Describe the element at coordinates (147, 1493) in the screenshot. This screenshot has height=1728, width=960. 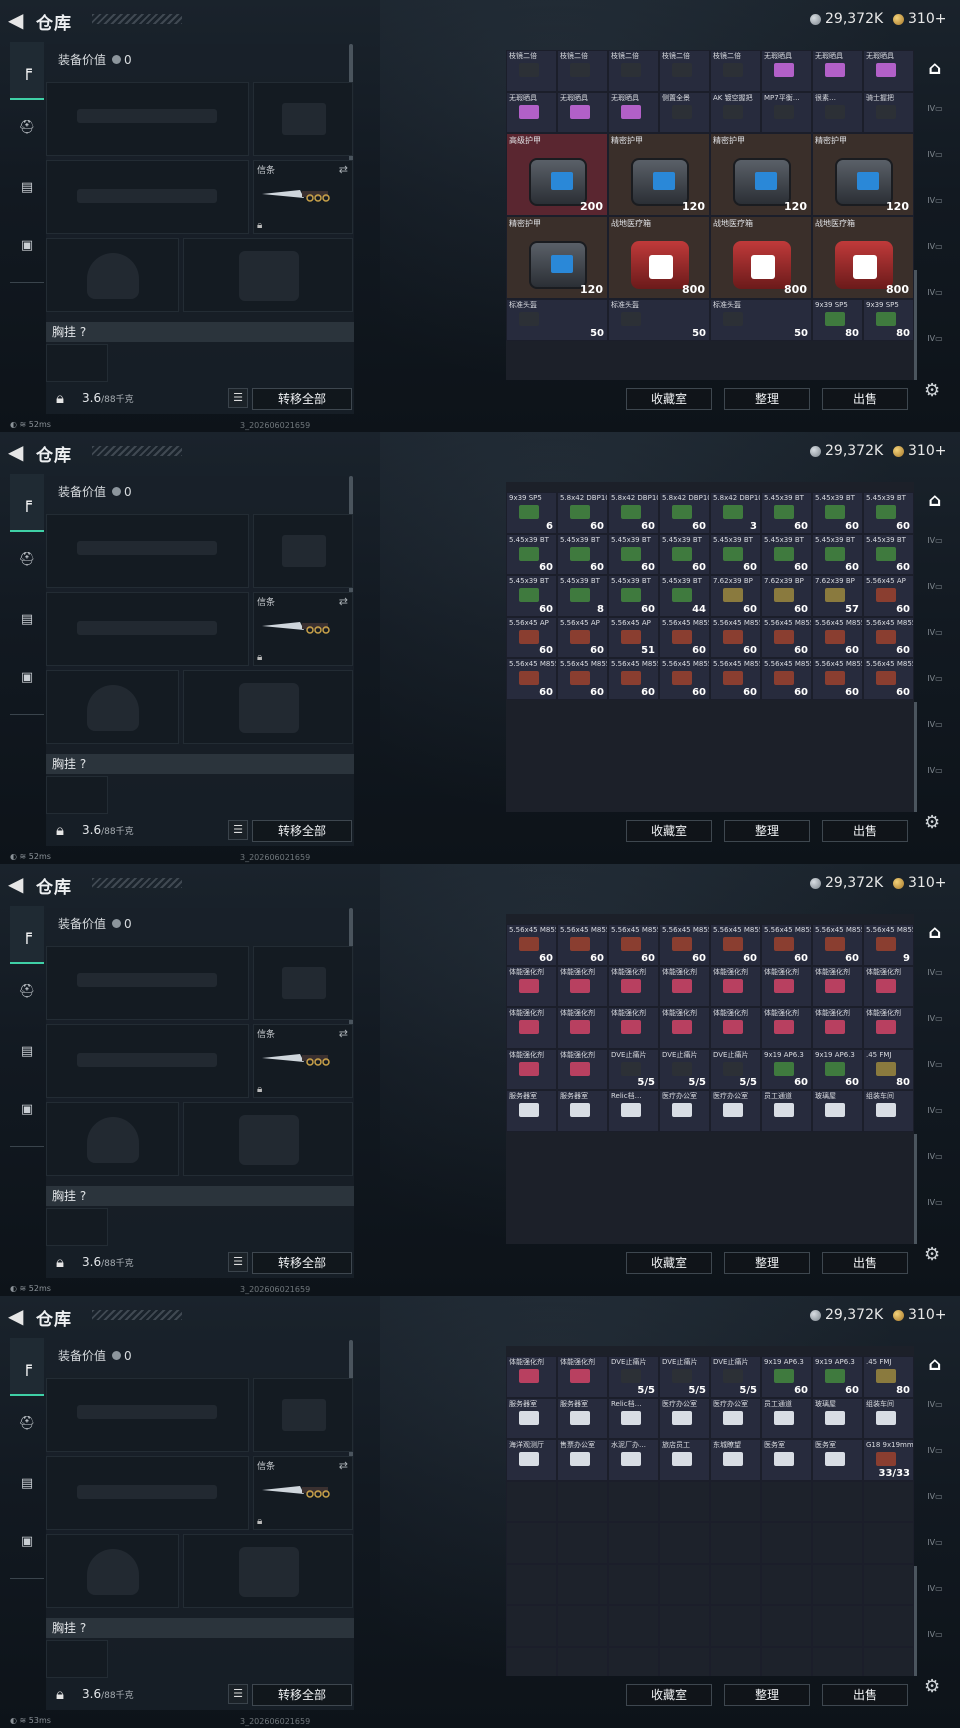
I see `secondary-weapon-slot` at that location.